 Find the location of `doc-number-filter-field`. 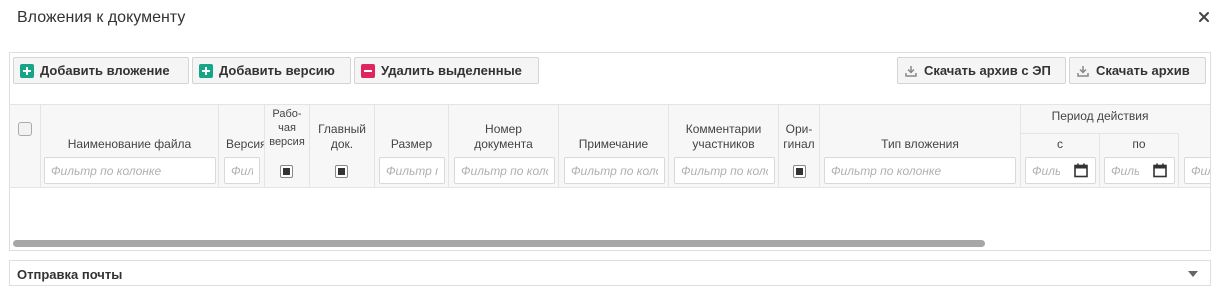

doc-number-filter-field is located at coordinates (504, 170).